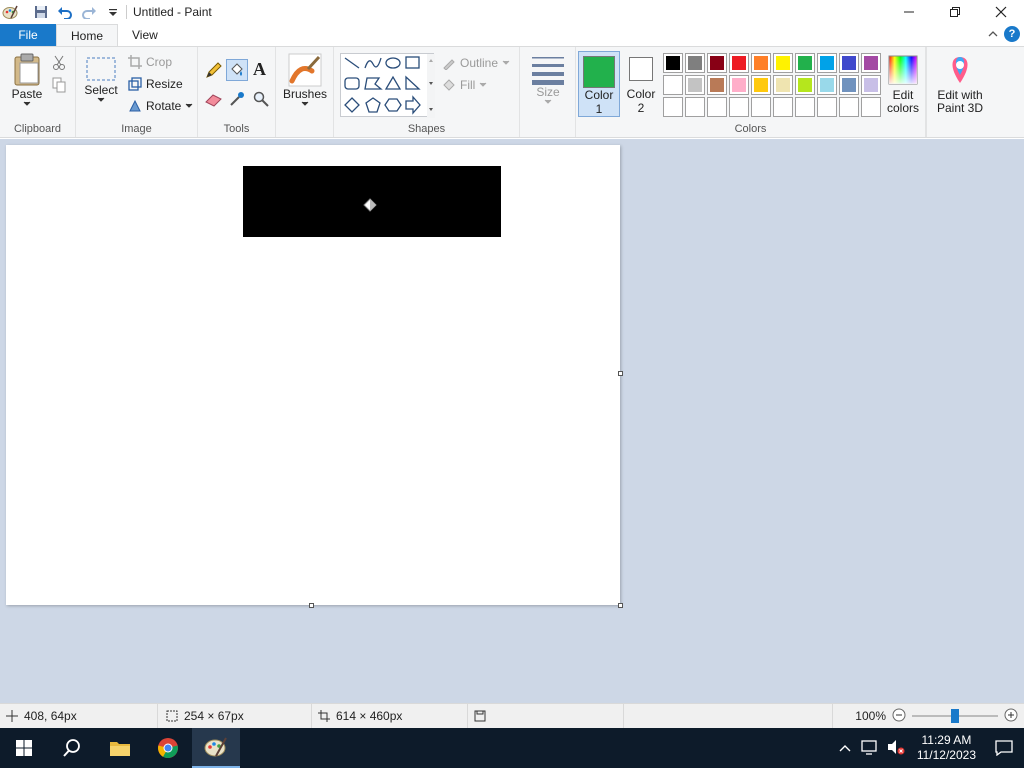  What do you see at coordinates (960, 85) in the screenshot?
I see `edit-with-paint-3d-button: Edit with Paint 3D` at bounding box center [960, 85].